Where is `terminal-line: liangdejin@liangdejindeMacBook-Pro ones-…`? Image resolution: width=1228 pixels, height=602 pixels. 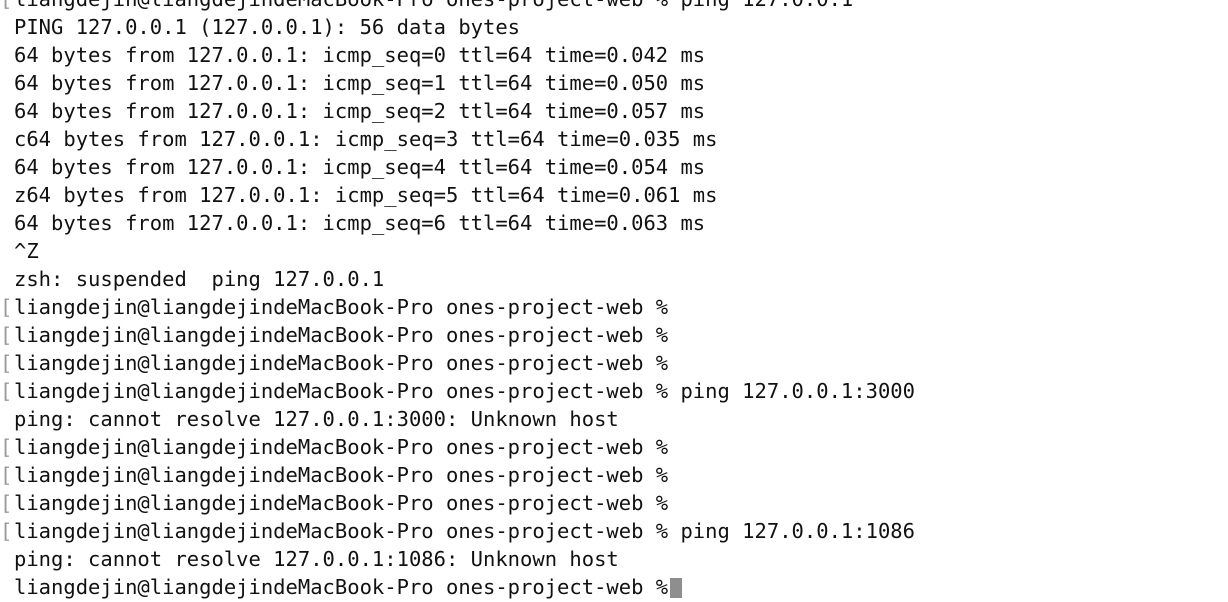
terminal-line: liangdejin@liangdejindeMacBook-Pro ones-… is located at coordinates (457, 587).